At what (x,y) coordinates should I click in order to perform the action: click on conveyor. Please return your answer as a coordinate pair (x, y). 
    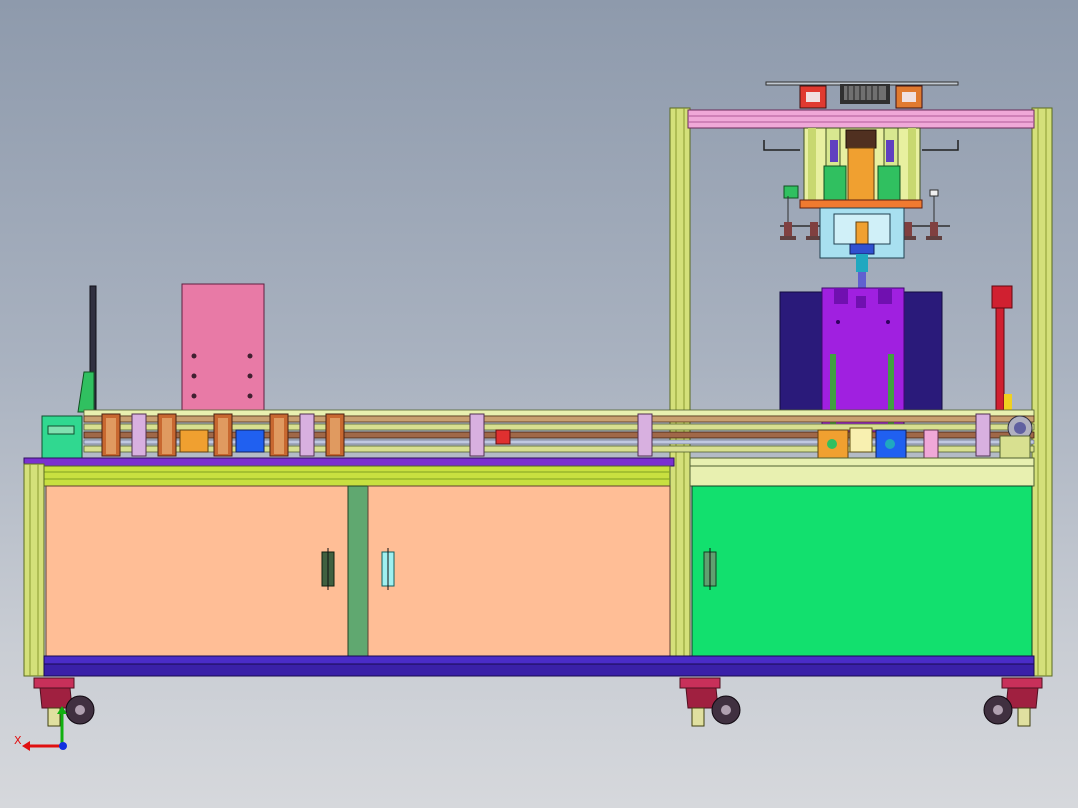
    Looking at the image, I should click on (559, 434).